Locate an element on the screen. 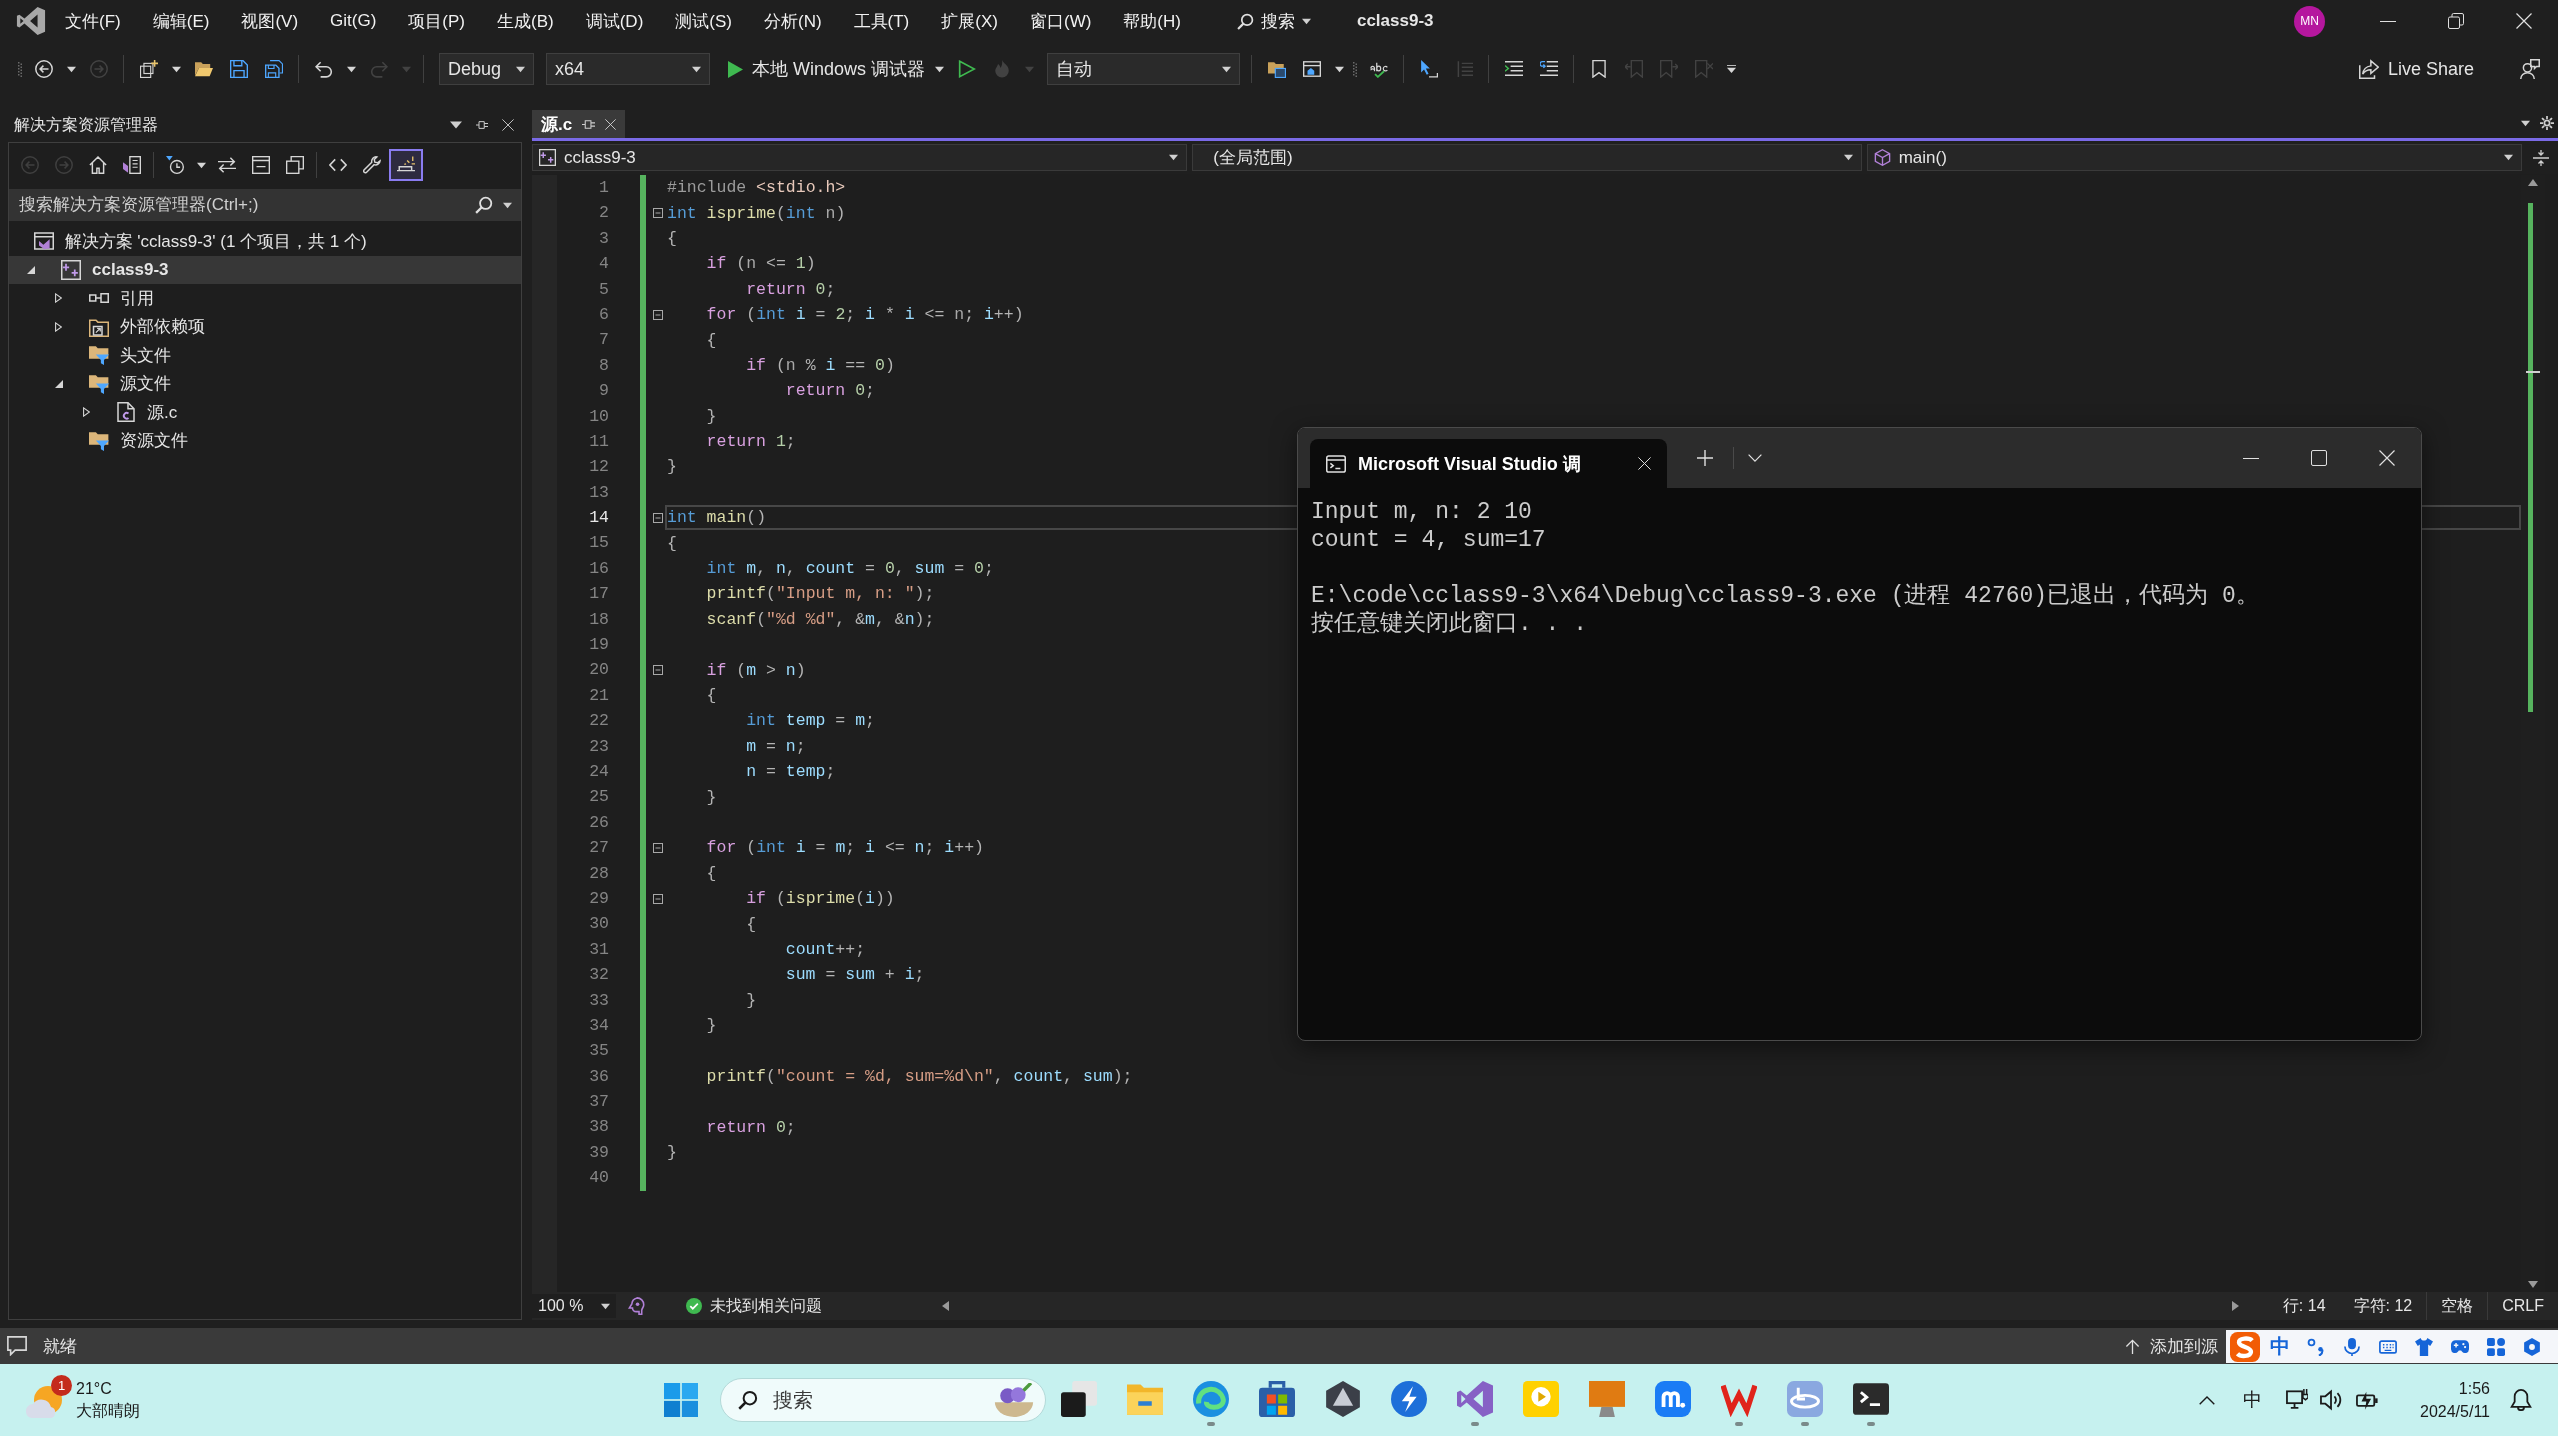 The image size is (2558, 1436). bookmark-icon is located at coordinates (1598, 69).